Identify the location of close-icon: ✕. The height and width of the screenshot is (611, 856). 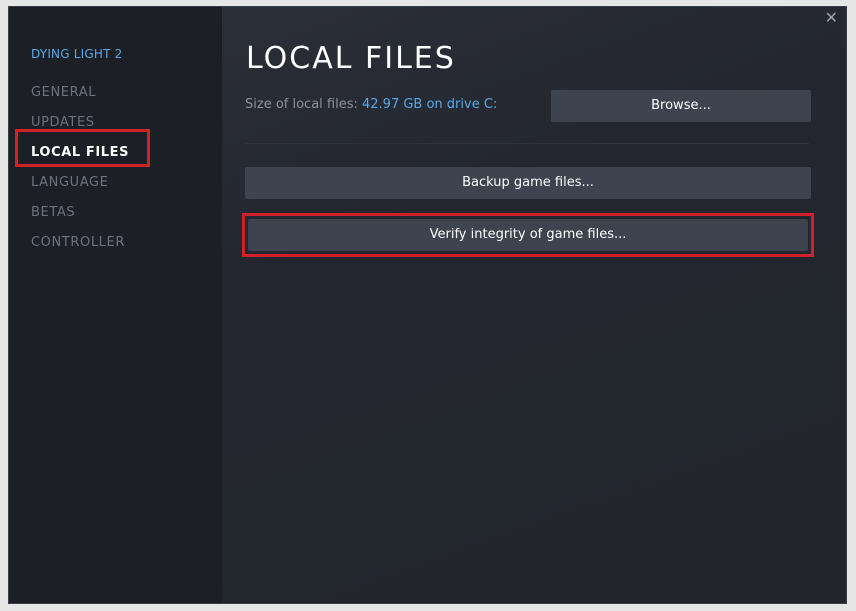
(831, 18).